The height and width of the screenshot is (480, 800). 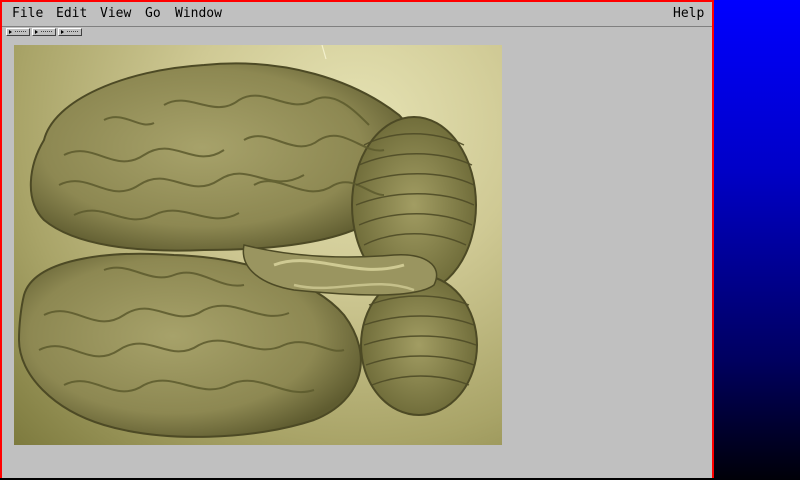 I want to click on menu-edit: Edit, so click(x=71, y=14).